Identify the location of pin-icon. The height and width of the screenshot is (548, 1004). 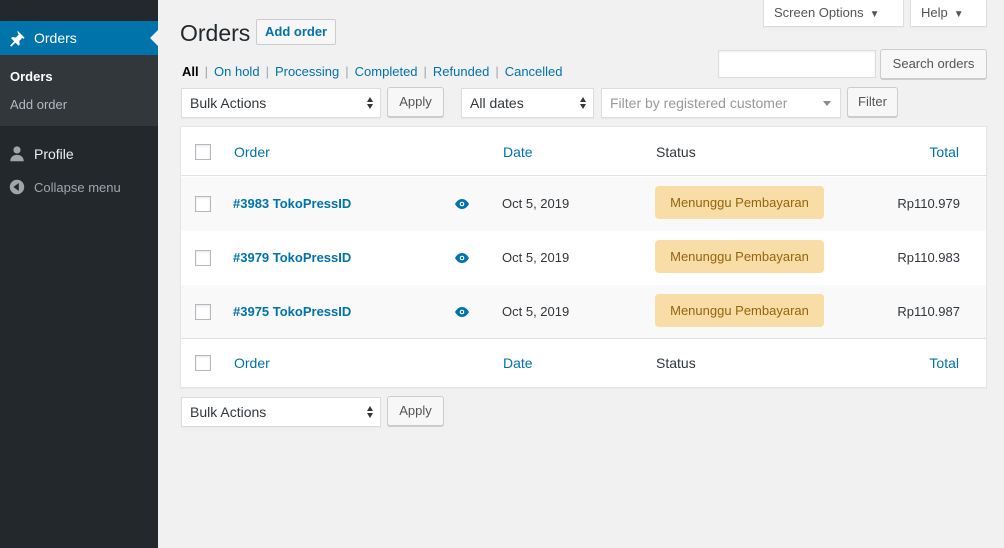
(17, 38).